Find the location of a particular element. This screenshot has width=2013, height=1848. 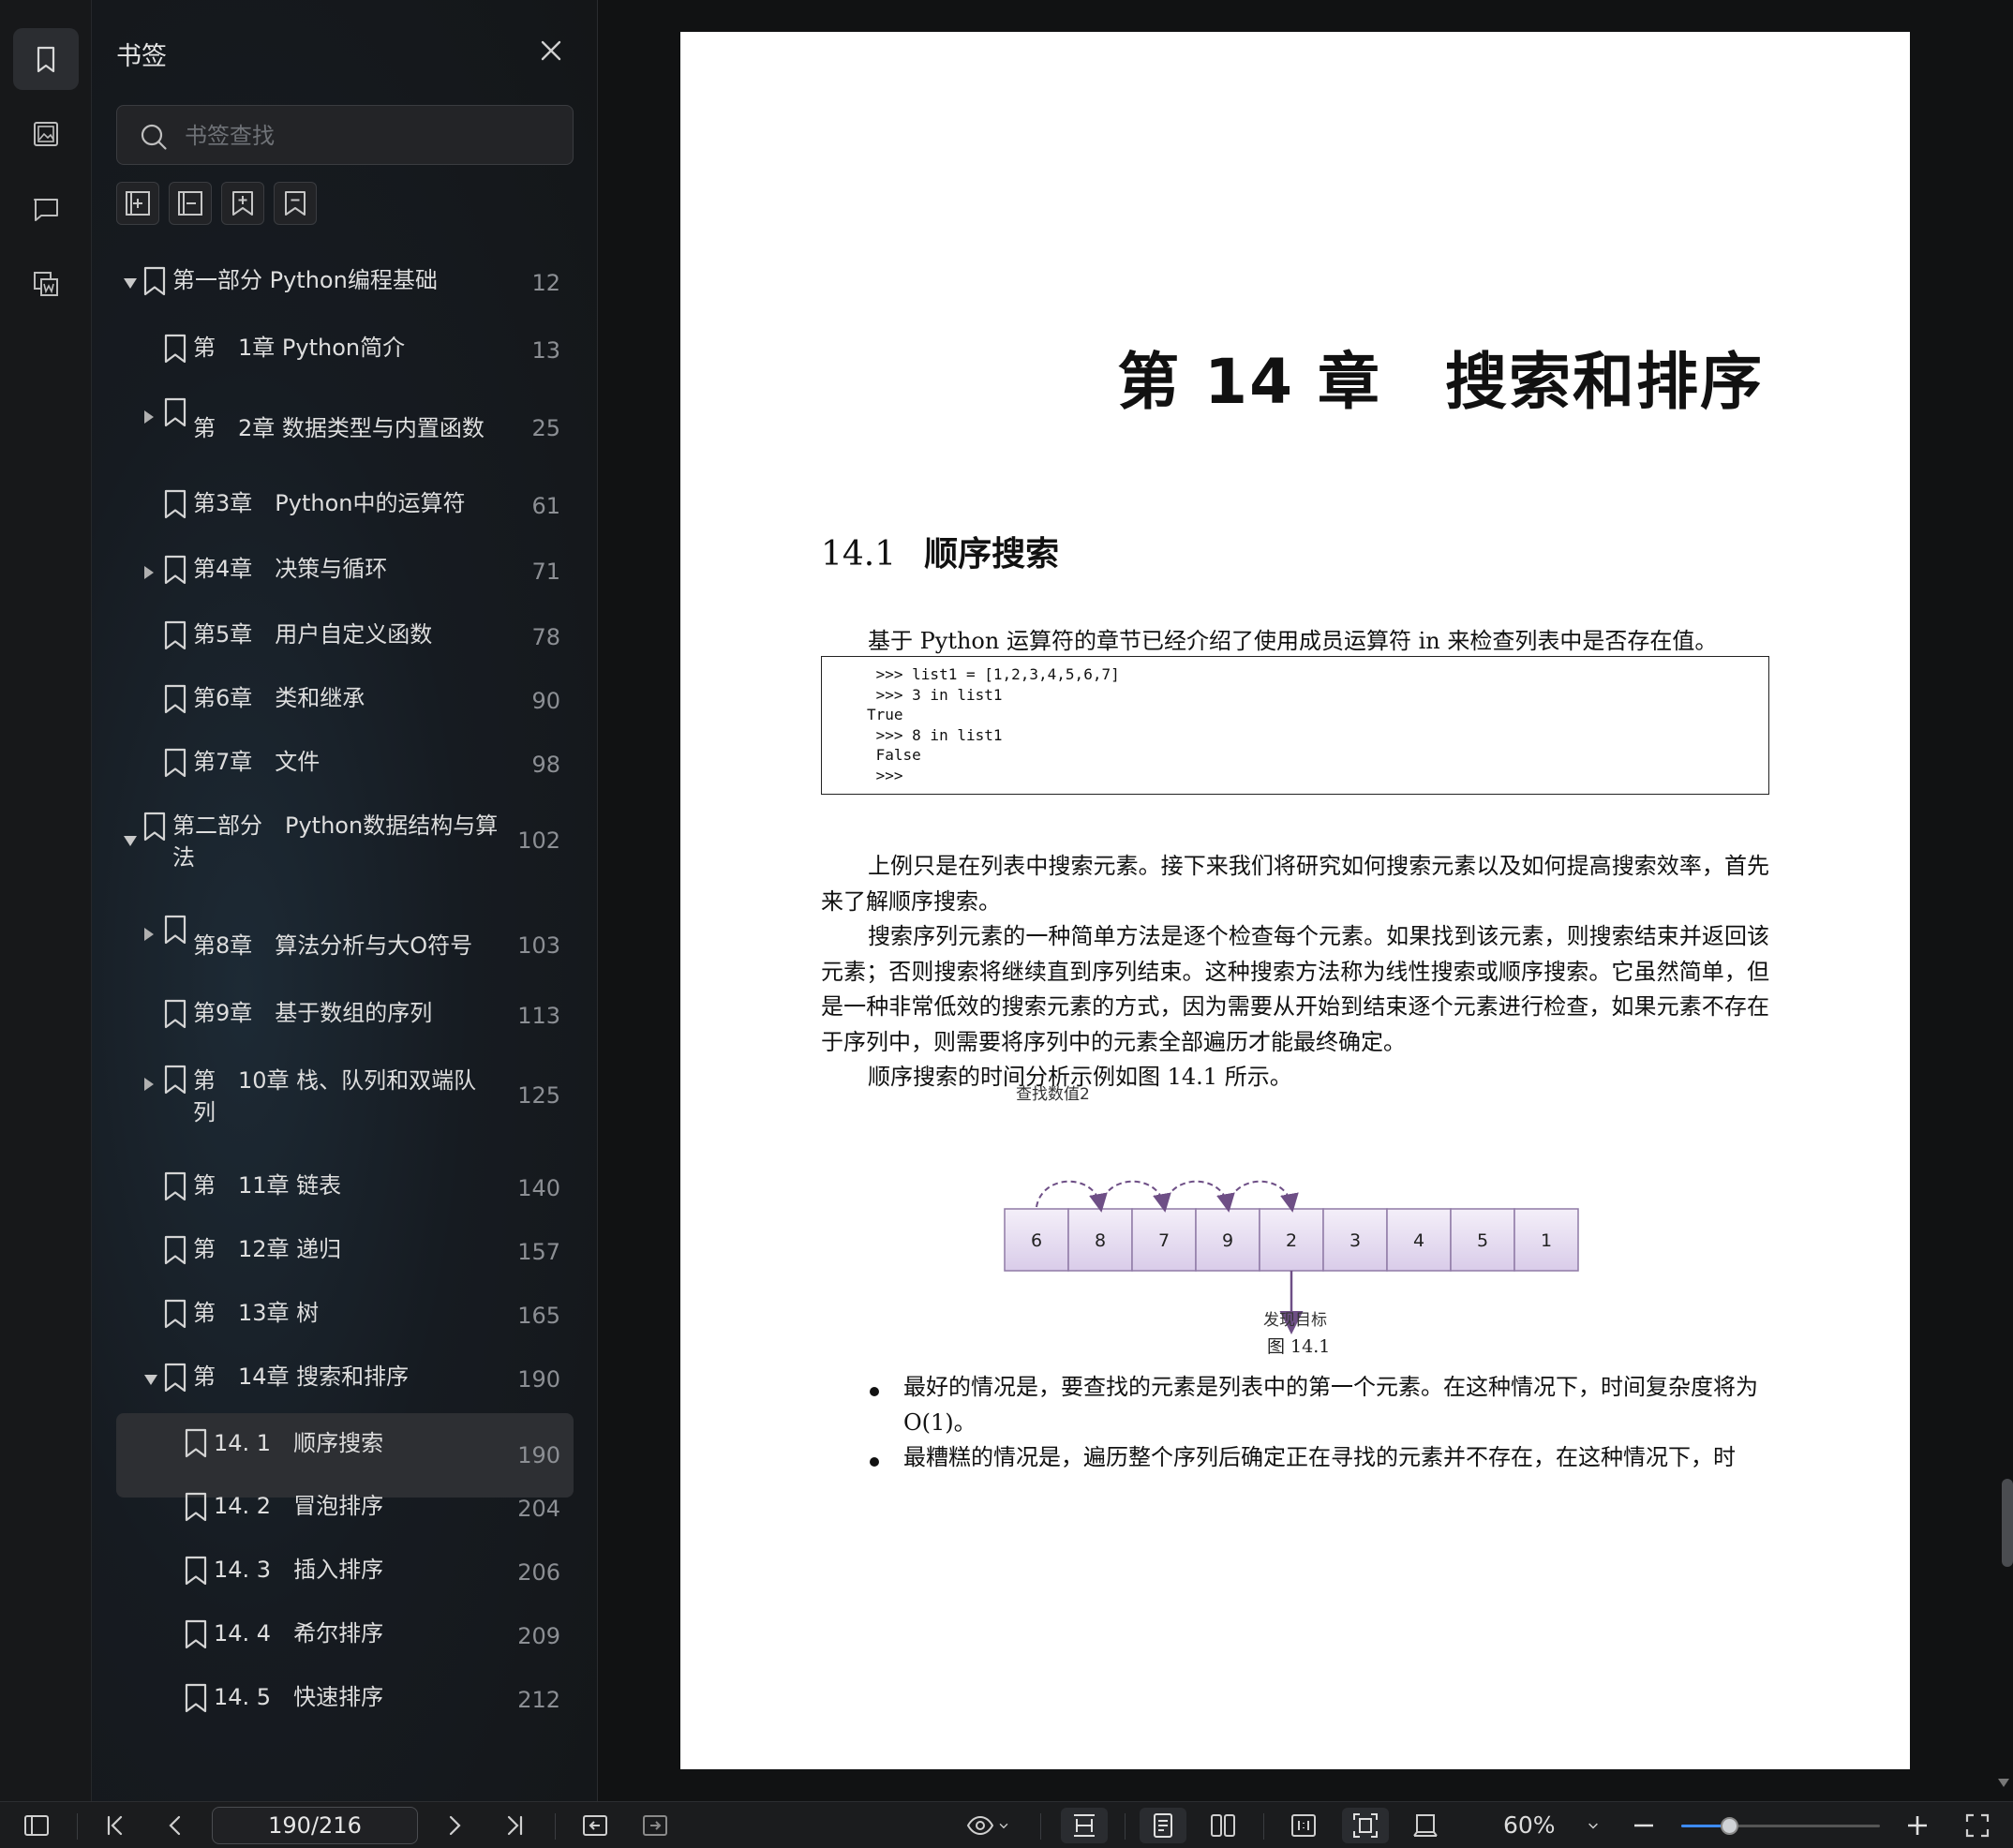

bookmark-item: 第6章 类和继承 90 is located at coordinates (345, 701).